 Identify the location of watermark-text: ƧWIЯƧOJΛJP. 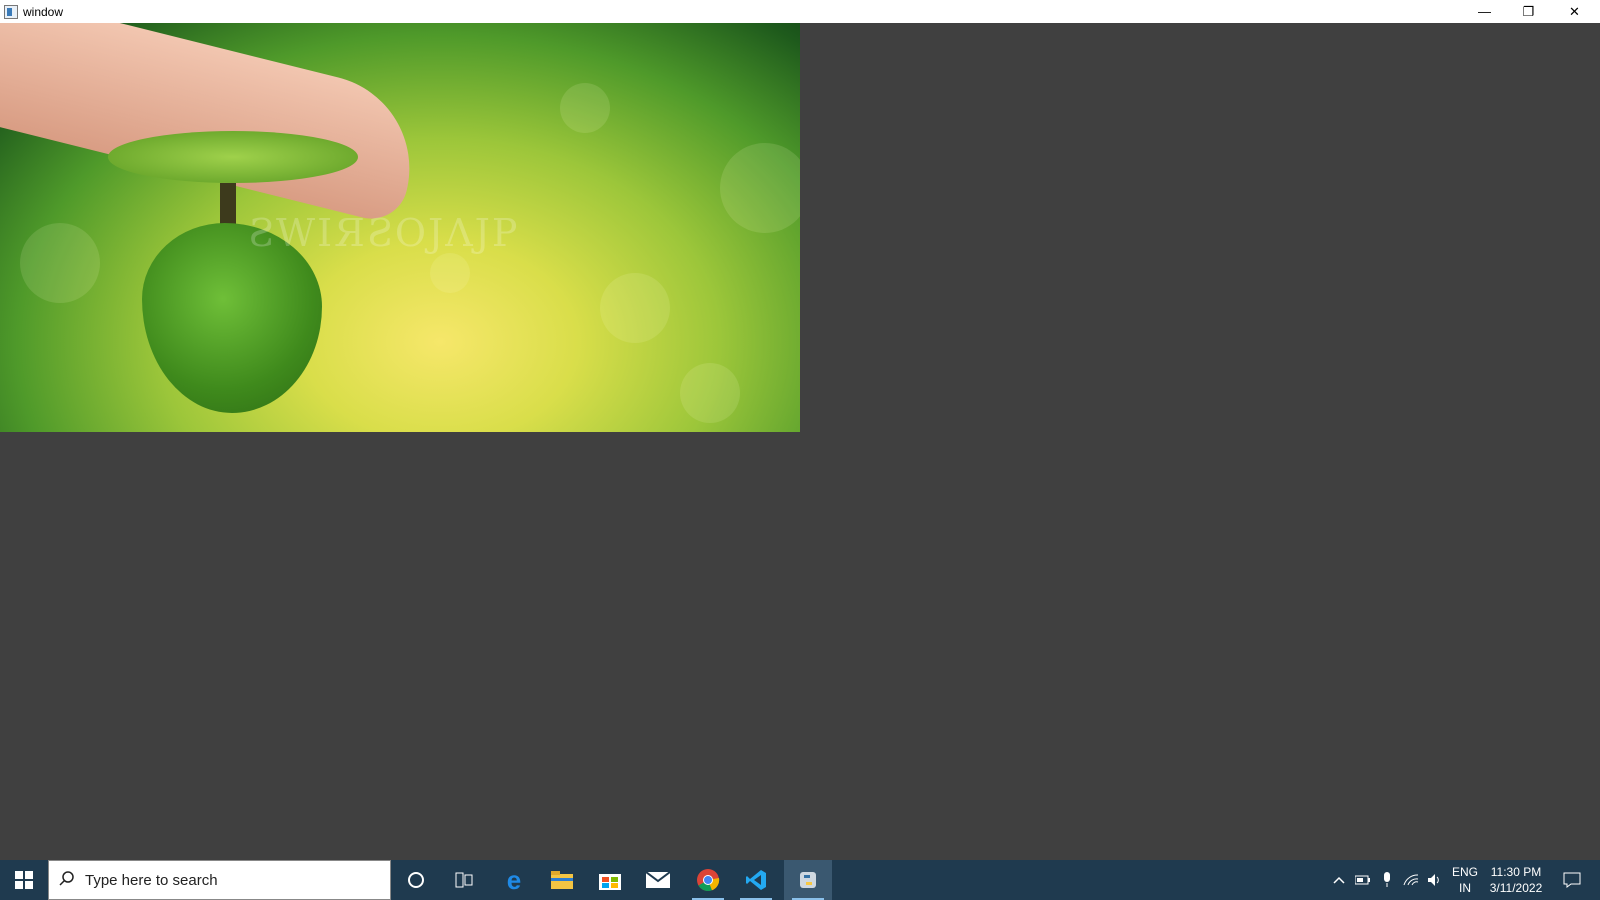
(384, 233).